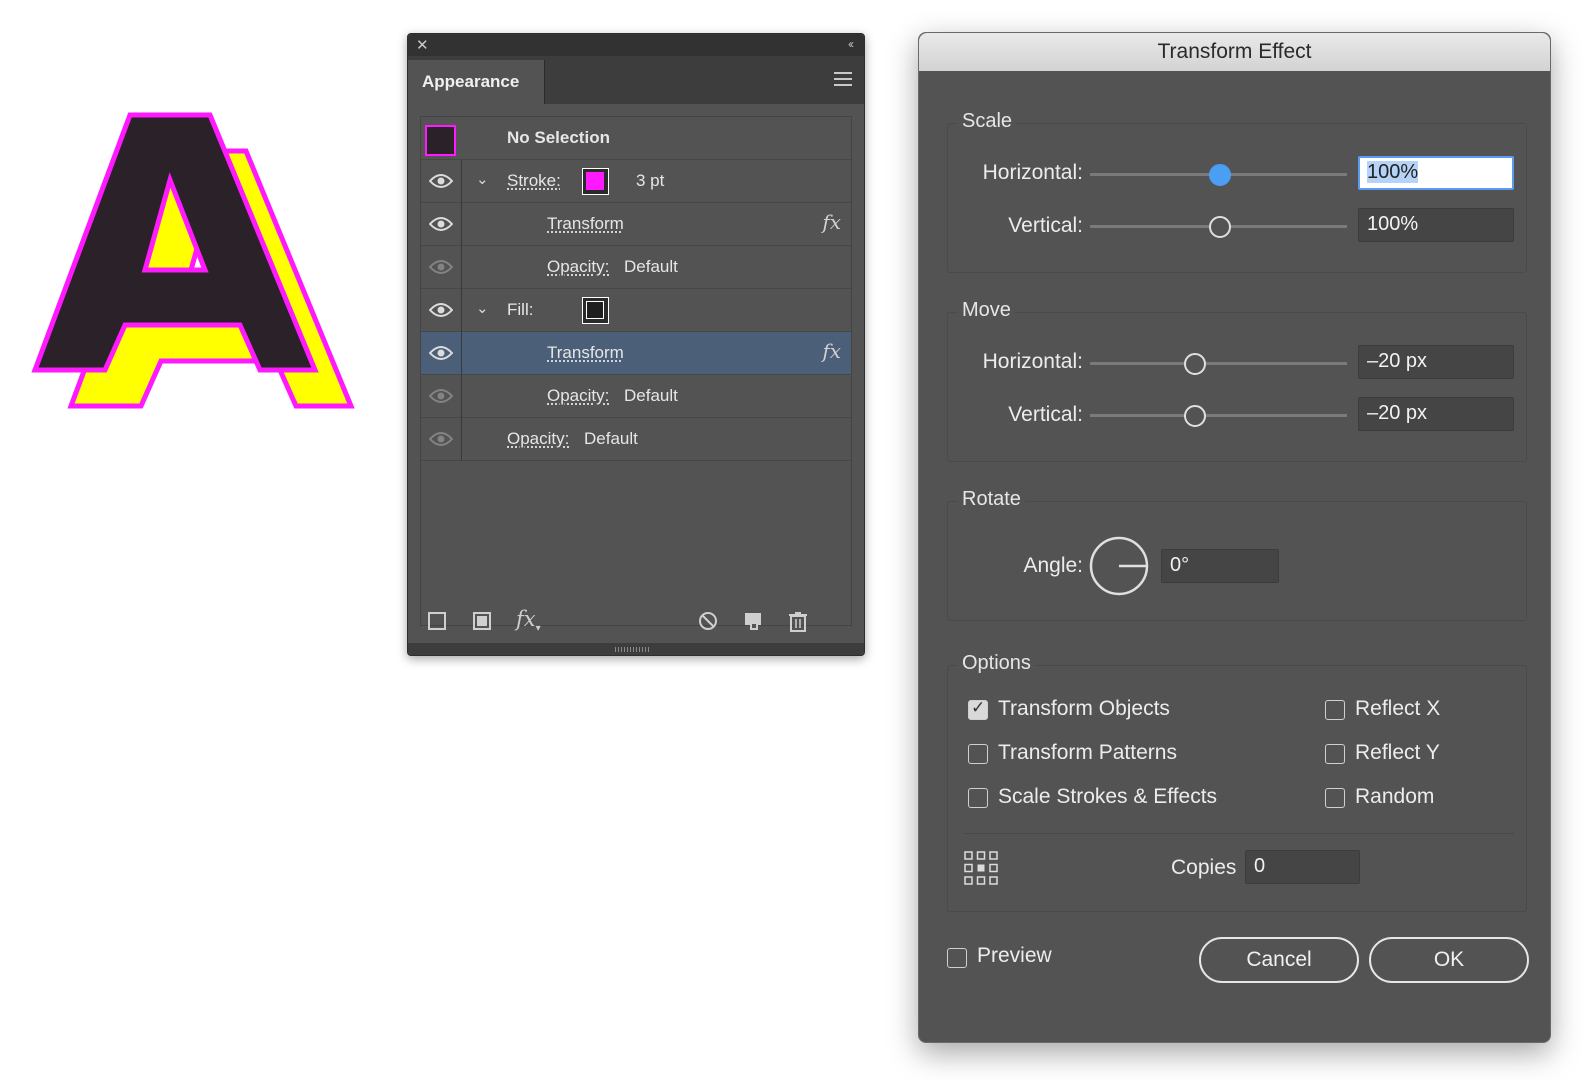 This screenshot has height=1080, width=1585. What do you see at coordinates (753, 623) in the screenshot?
I see `duplicate-item-icon` at bounding box center [753, 623].